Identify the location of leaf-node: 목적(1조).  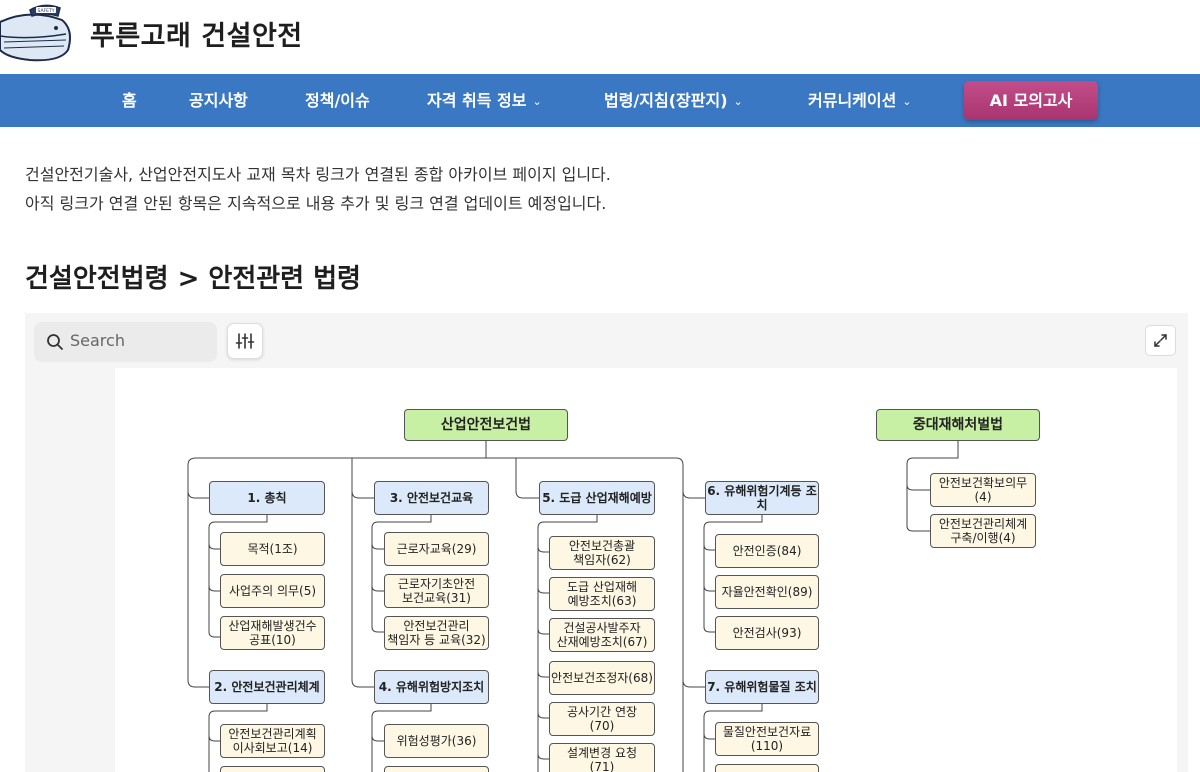
(272, 549).